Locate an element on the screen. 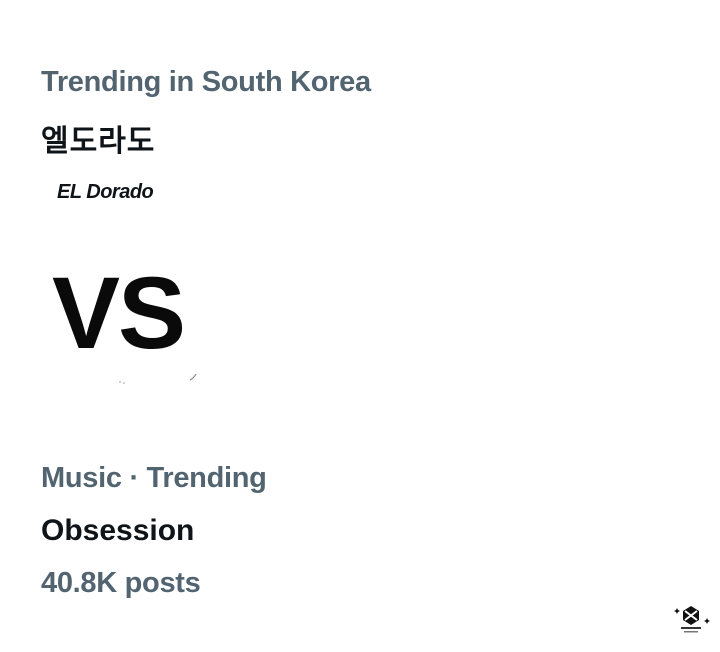 This screenshot has height=652, width=720. trend-2-title: Obsession is located at coordinates (117, 531).